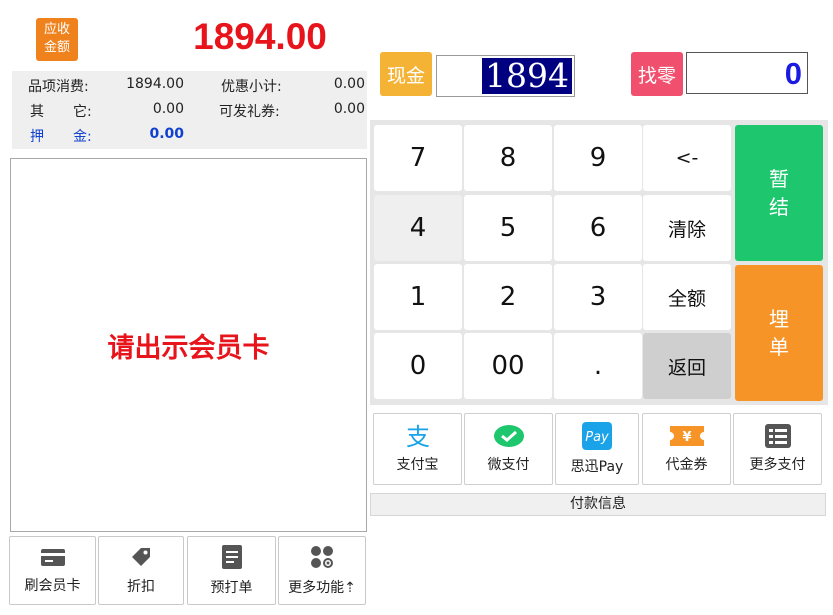 The width and height of the screenshot is (833, 615). I want to click on member-card-prompt: 请出示会员卡, so click(188, 348).